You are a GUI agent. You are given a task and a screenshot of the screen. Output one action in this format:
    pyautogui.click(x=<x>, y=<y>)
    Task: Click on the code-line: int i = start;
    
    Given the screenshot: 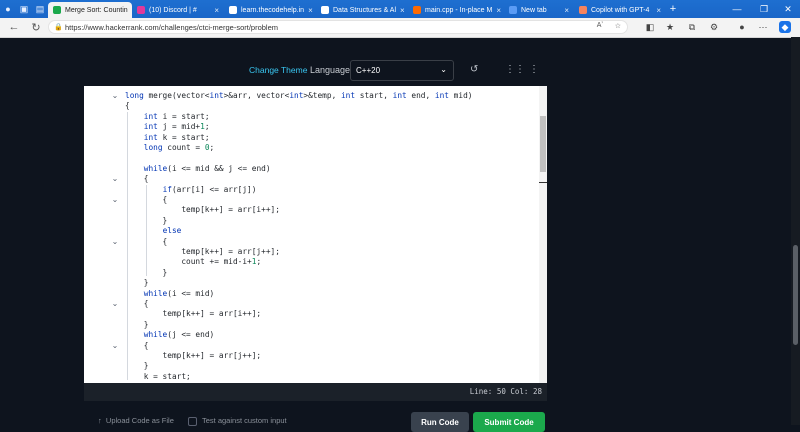 What is the action you would take?
    pyautogui.click(x=167, y=117)
    